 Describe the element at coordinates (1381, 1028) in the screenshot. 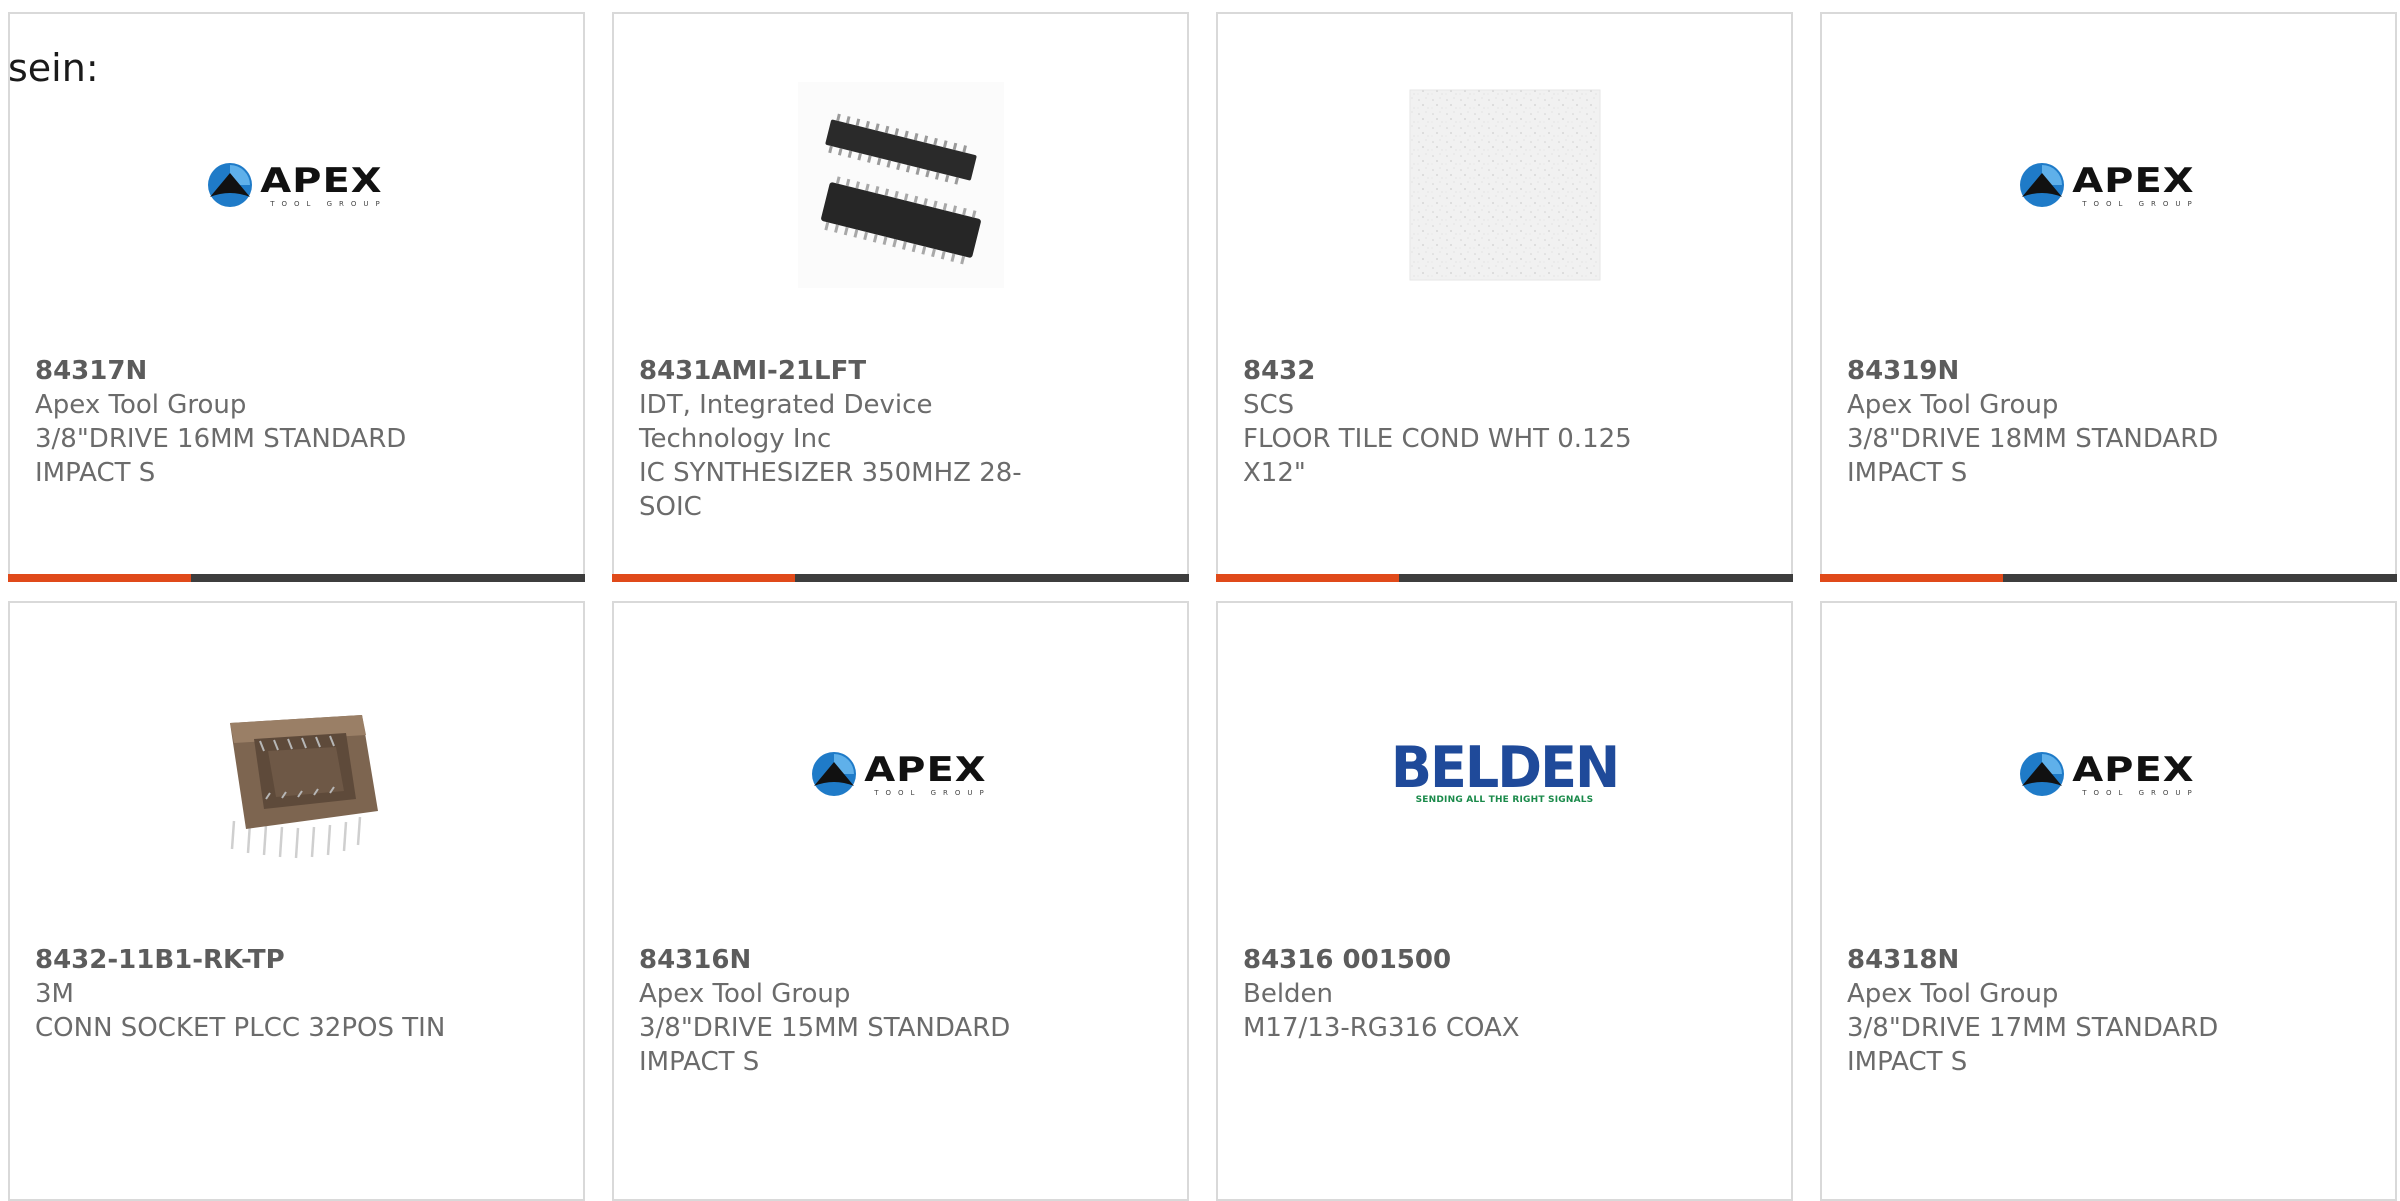

I see `description: M17/13-RG316 COAX` at that location.